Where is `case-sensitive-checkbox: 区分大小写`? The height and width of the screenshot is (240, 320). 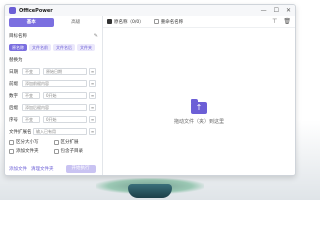
case-sensitive-checkbox: 区分大小写 is located at coordinates (31, 142).